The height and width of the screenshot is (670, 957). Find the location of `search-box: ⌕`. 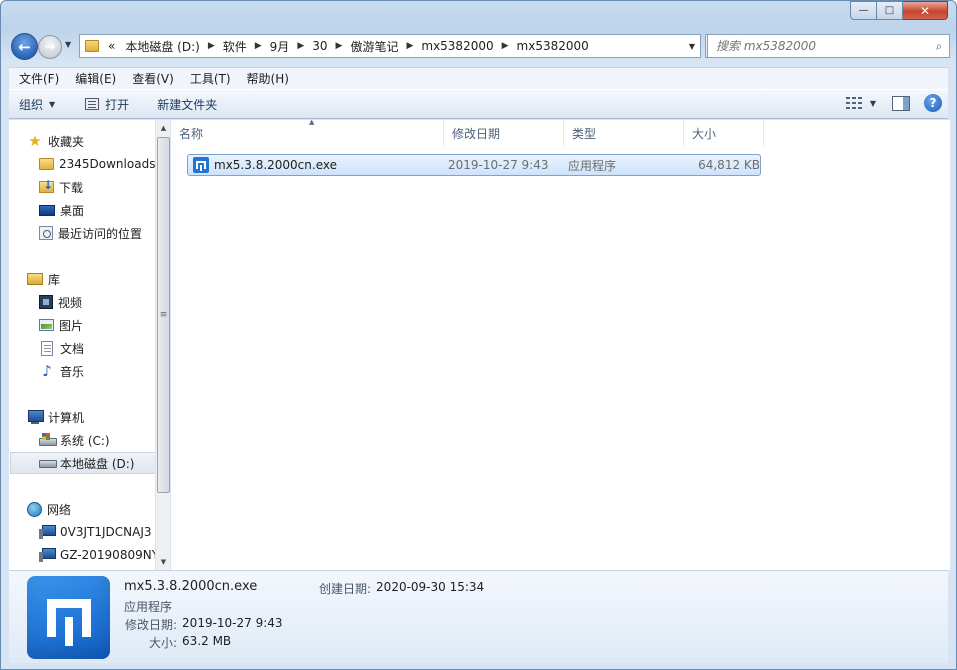

search-box: ⌕ is located at coordinates (828, 46).